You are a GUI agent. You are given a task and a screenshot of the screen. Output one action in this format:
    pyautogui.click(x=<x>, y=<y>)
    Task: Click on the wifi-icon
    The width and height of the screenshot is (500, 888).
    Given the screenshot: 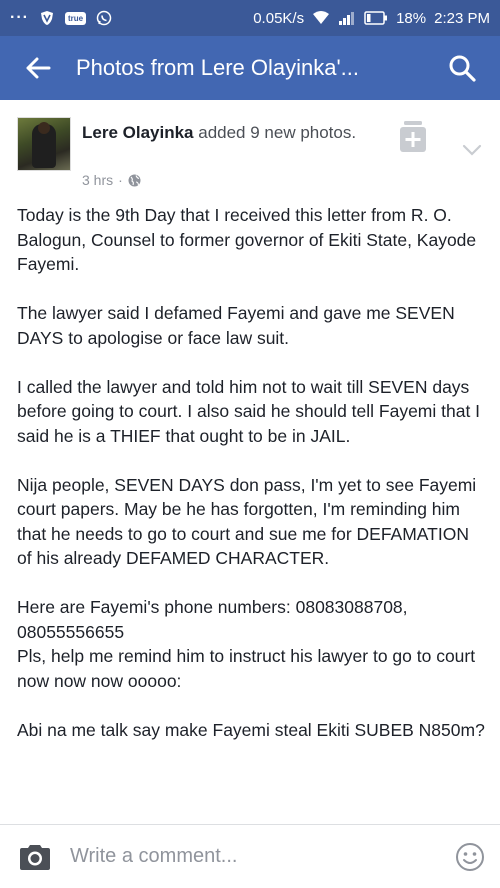 What is the action you would take?
    pyautogui.click(x=321, y=18)
    